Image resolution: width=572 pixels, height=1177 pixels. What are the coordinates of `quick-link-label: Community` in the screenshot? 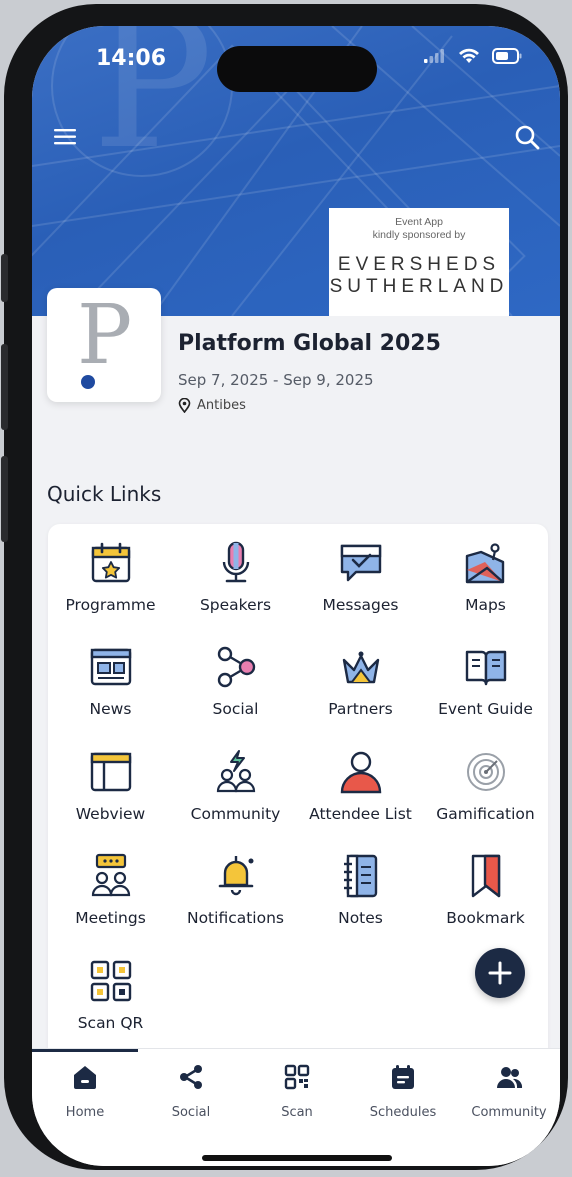 It's located at (235, 814).